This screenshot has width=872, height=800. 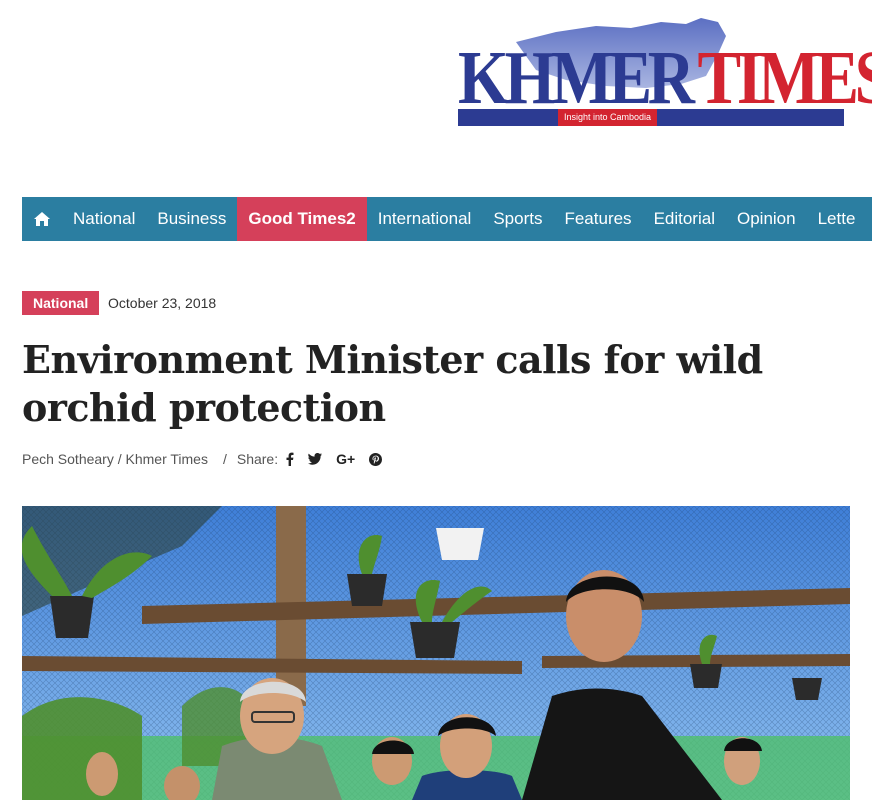 I want to click on pinterest-icon, so click(x=376, y=459).